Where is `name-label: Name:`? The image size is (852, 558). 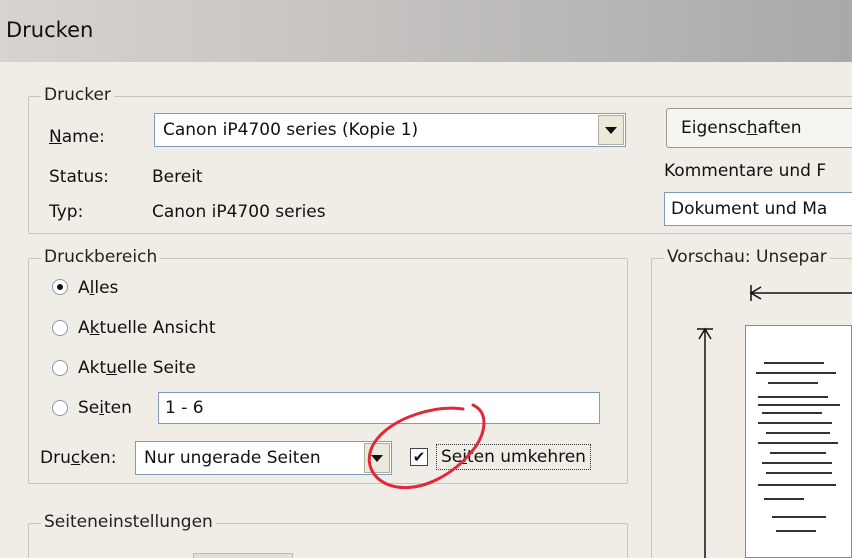 name-label: Name: is located at coordinates (77, 137).